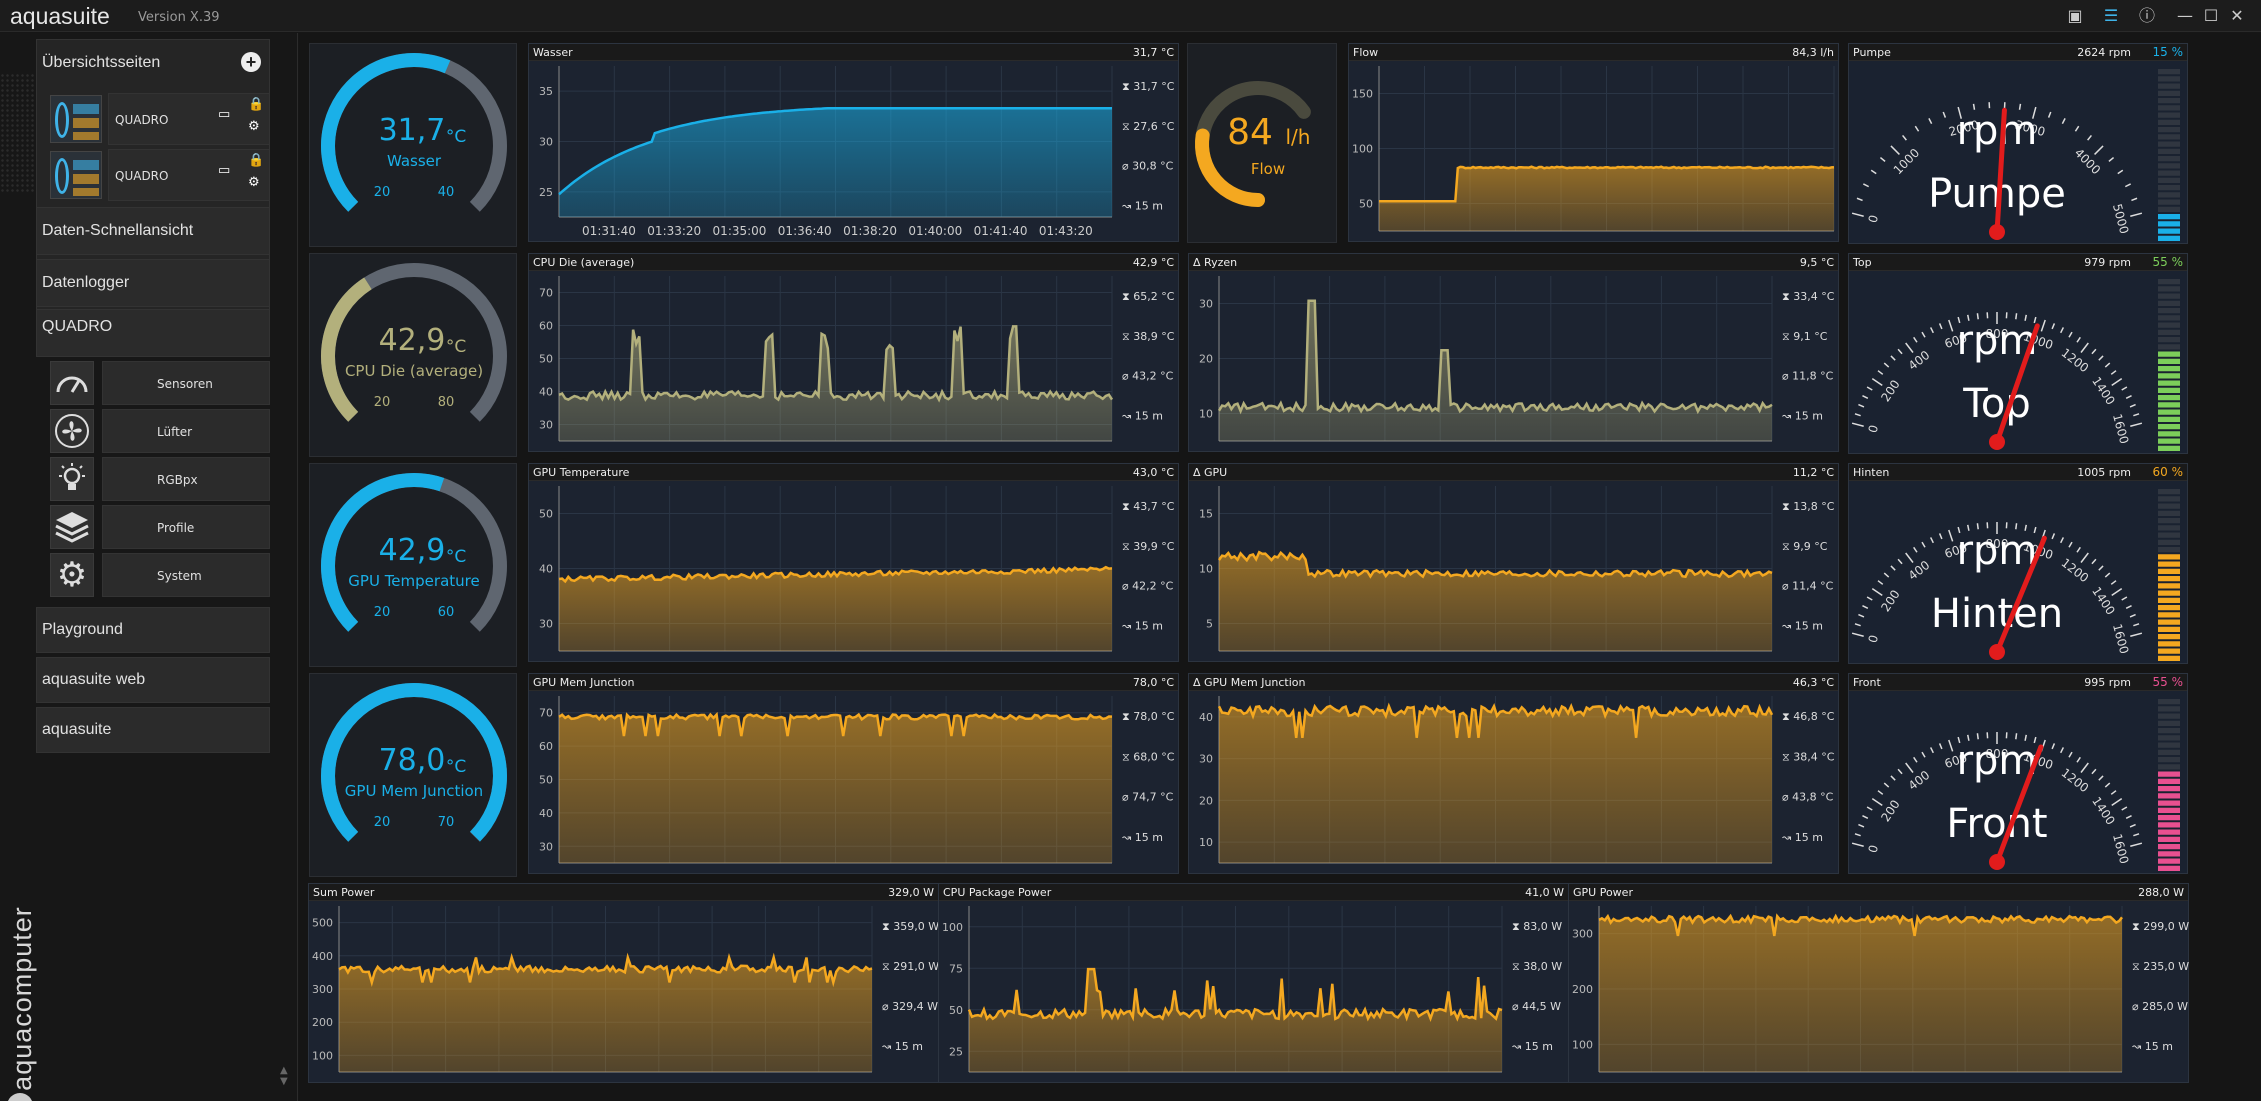  What do you see at coordinates (2211, 16) in the screenshot?
I see `maximize-button: ☐` at bounding box center [2211, 16].